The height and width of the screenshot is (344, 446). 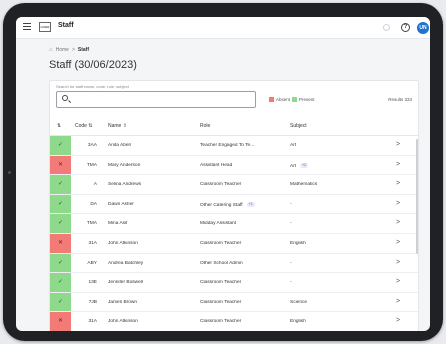 What do you see at coordinates (162, 99) in the screenshot?
I see `search-input` at bounding box center [162, 99].